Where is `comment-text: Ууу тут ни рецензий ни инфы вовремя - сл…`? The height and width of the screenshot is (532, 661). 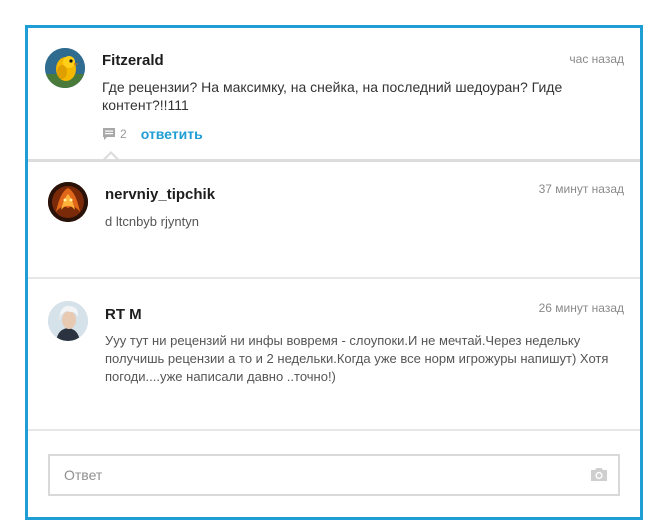 comment-text: Ууу тут ни рецензий ни инфы вовремя - сл… is located at coordinates (357, 358).